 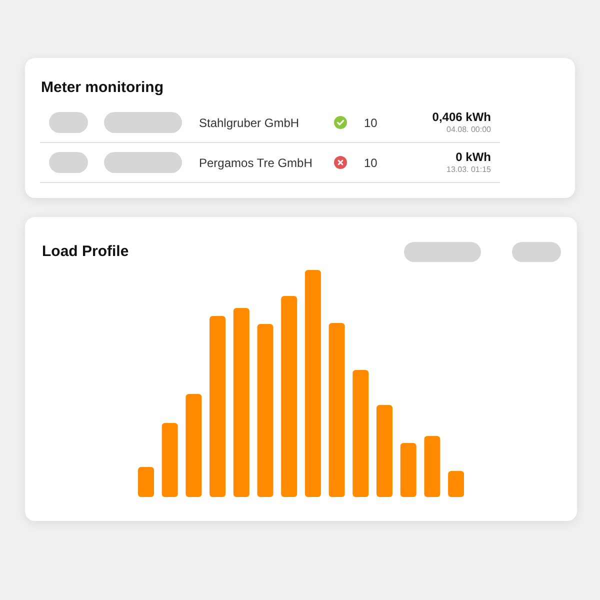 I want to click on company-name: Stahlgruber GmbH, so click(x=249, y=123).